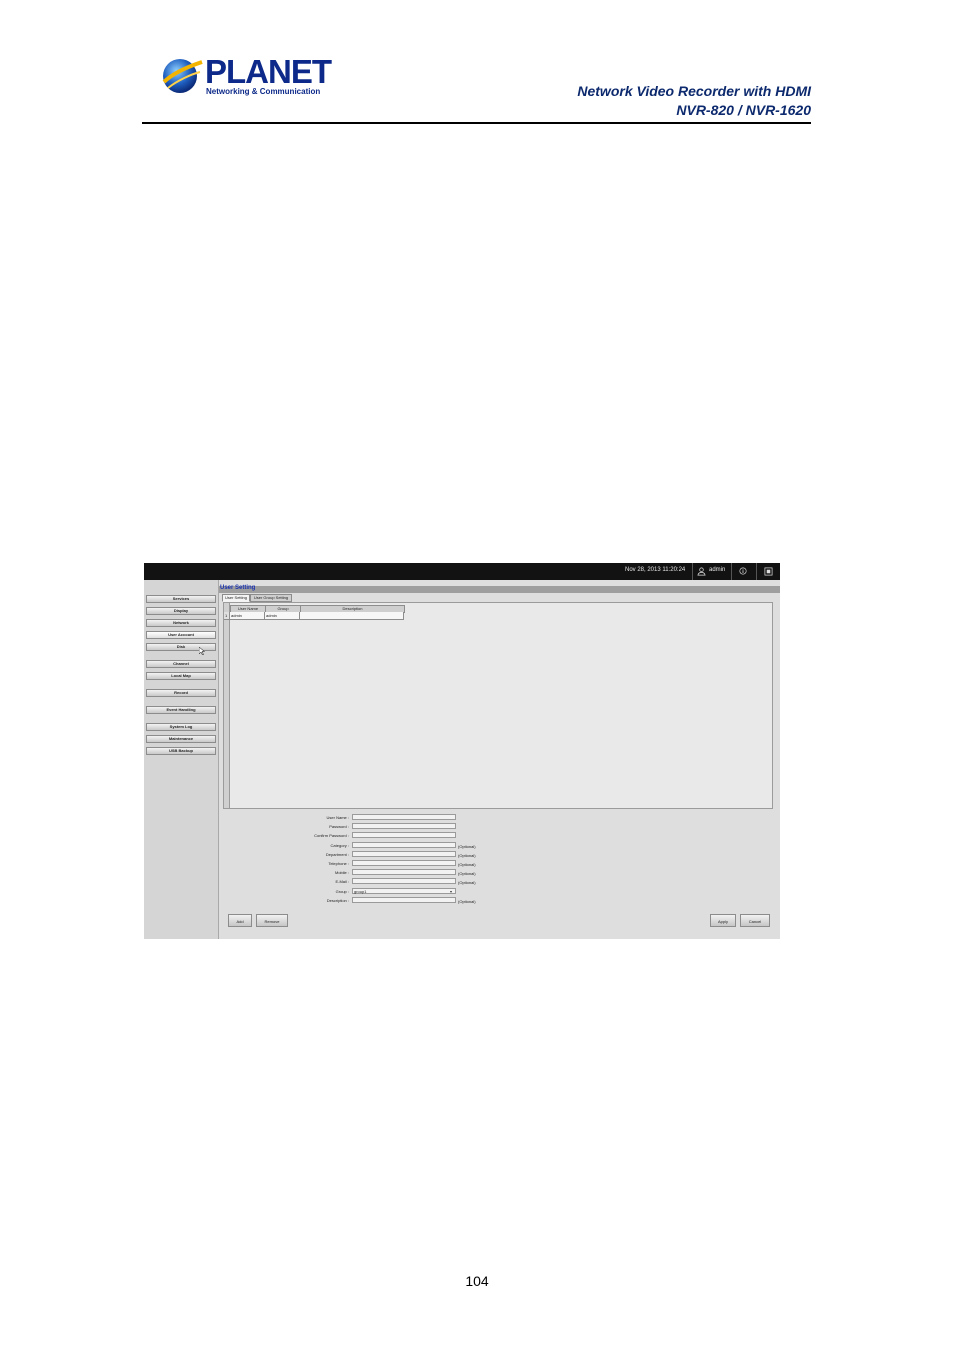 This screenshot has height=1350, width=954. Describe the element at coordinates (404, 872) in the screenshot. I see `mobile-input` at that location.